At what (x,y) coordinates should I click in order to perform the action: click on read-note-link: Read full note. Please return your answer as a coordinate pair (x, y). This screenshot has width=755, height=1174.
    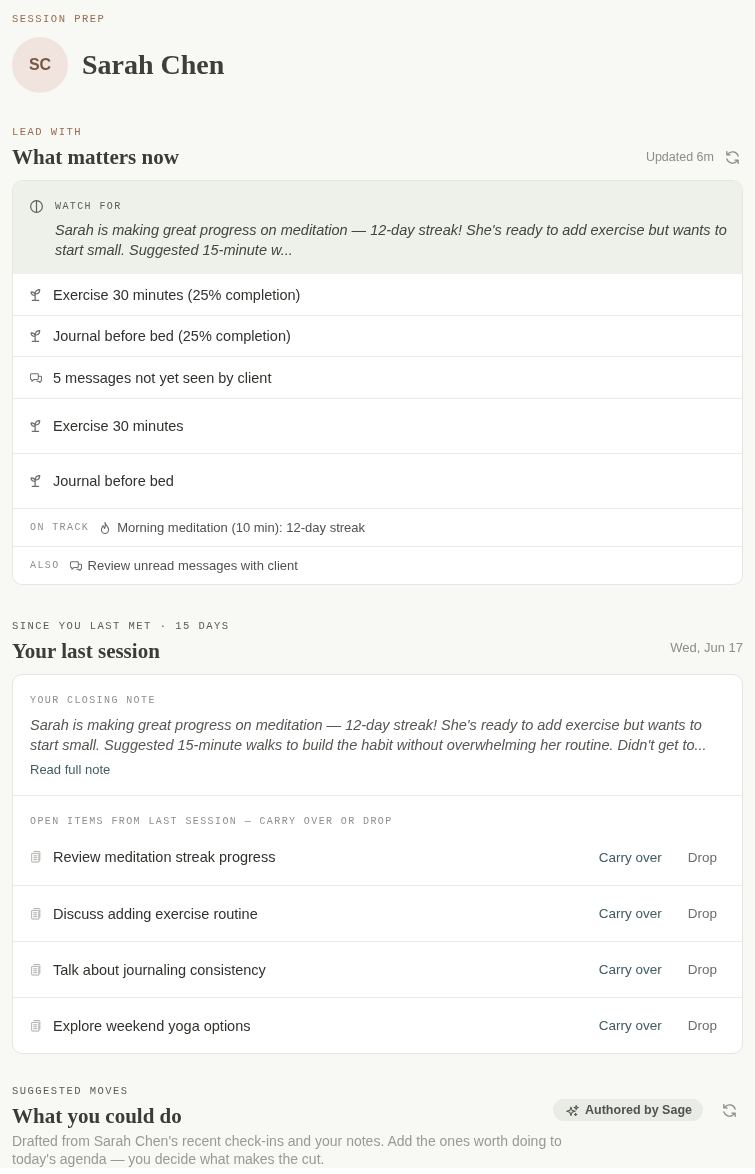
    Looking at the image, I should click on (70, 770).